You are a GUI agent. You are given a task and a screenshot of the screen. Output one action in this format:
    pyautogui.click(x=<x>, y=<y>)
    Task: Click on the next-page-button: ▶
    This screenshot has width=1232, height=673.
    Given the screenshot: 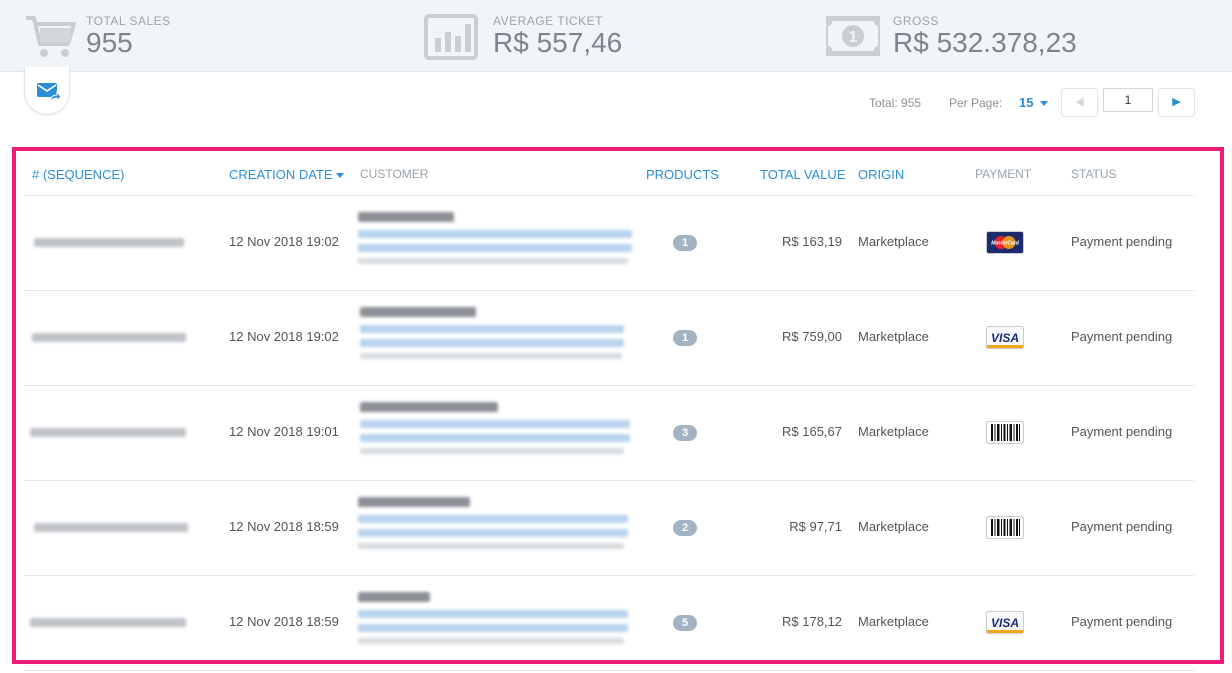 What is the action you would take?
    pyautogui.click(x=1176, y=102)
    